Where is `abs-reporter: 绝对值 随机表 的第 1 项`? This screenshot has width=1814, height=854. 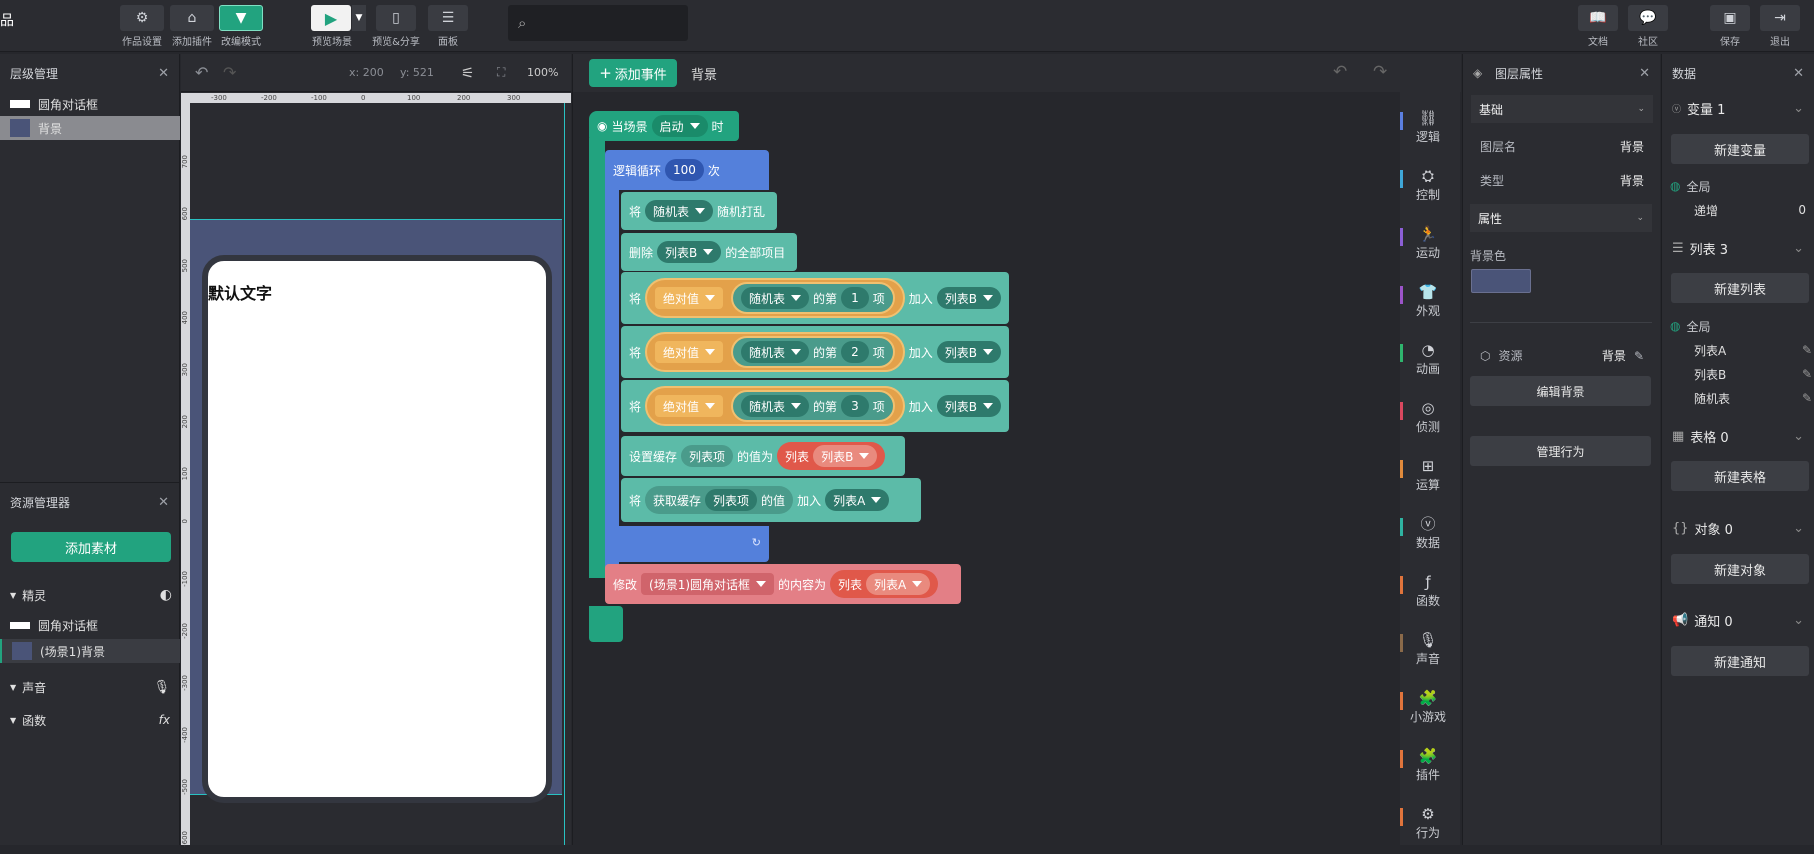 abs-reporter: 绝对值 随机表 的第 1 项 is located at coordinates (775, 298).